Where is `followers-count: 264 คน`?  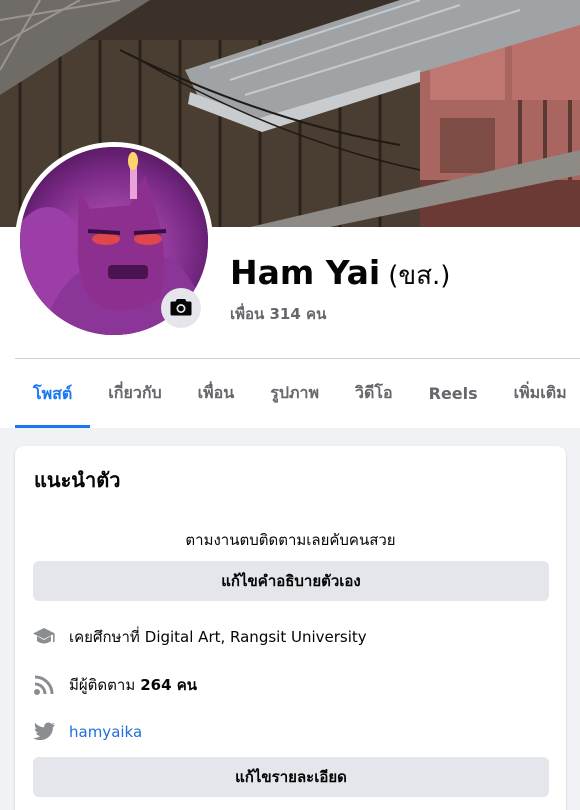 followers-count: 264 คน is located at coordinates (168, 685).